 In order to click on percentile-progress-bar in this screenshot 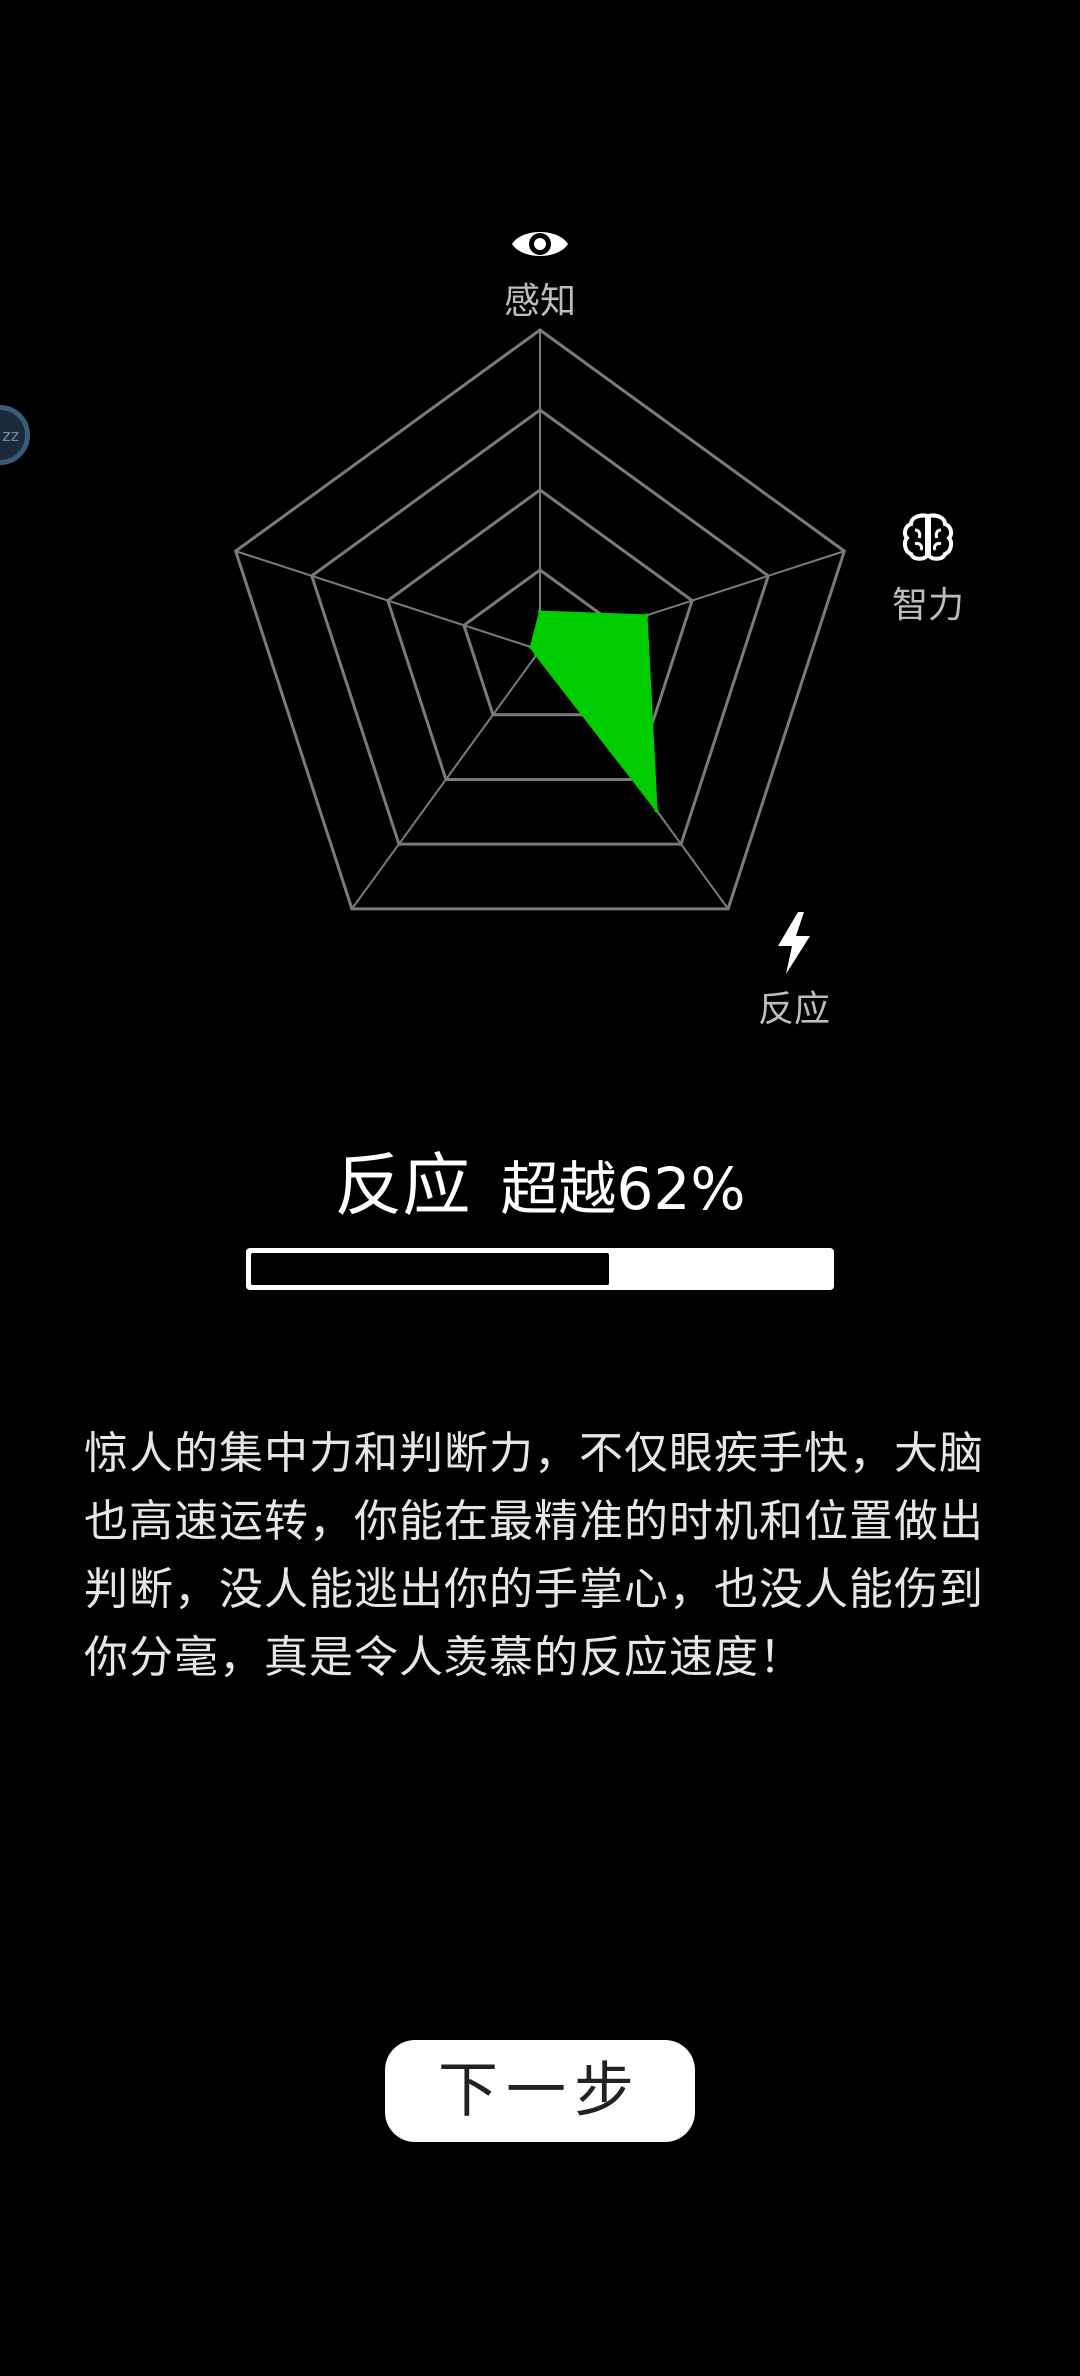, I will do `click(540, 1269)`.